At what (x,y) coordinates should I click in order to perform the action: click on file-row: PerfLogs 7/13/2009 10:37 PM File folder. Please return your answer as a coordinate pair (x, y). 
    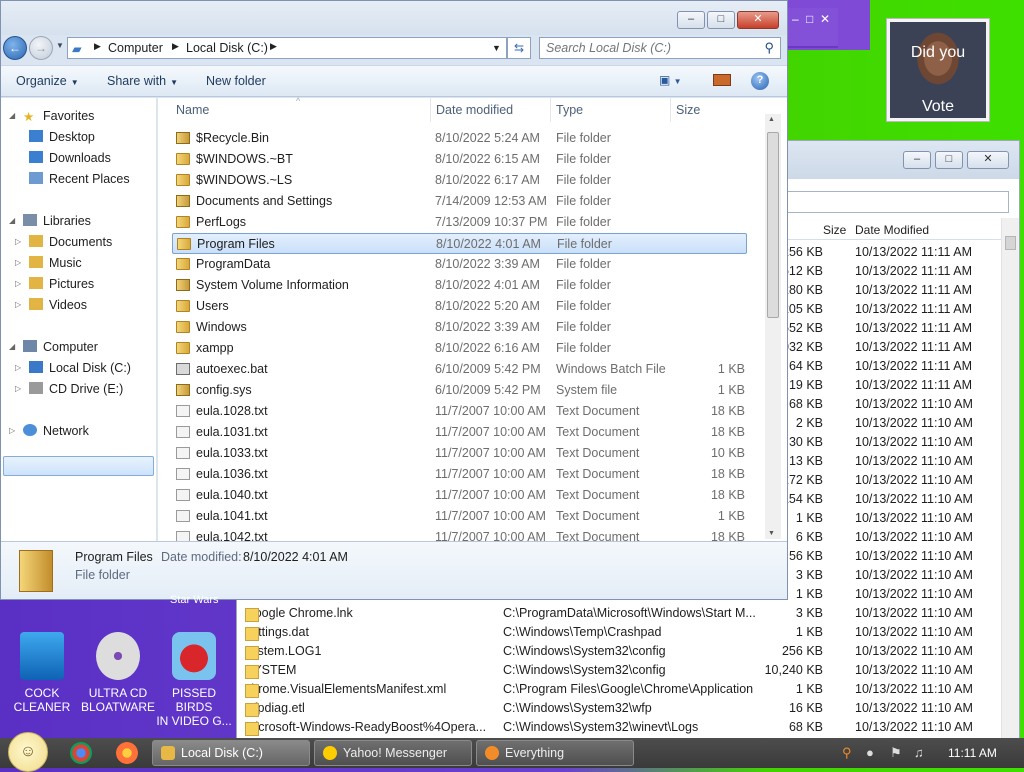
    Looking at the image, I should click on (459, 222).